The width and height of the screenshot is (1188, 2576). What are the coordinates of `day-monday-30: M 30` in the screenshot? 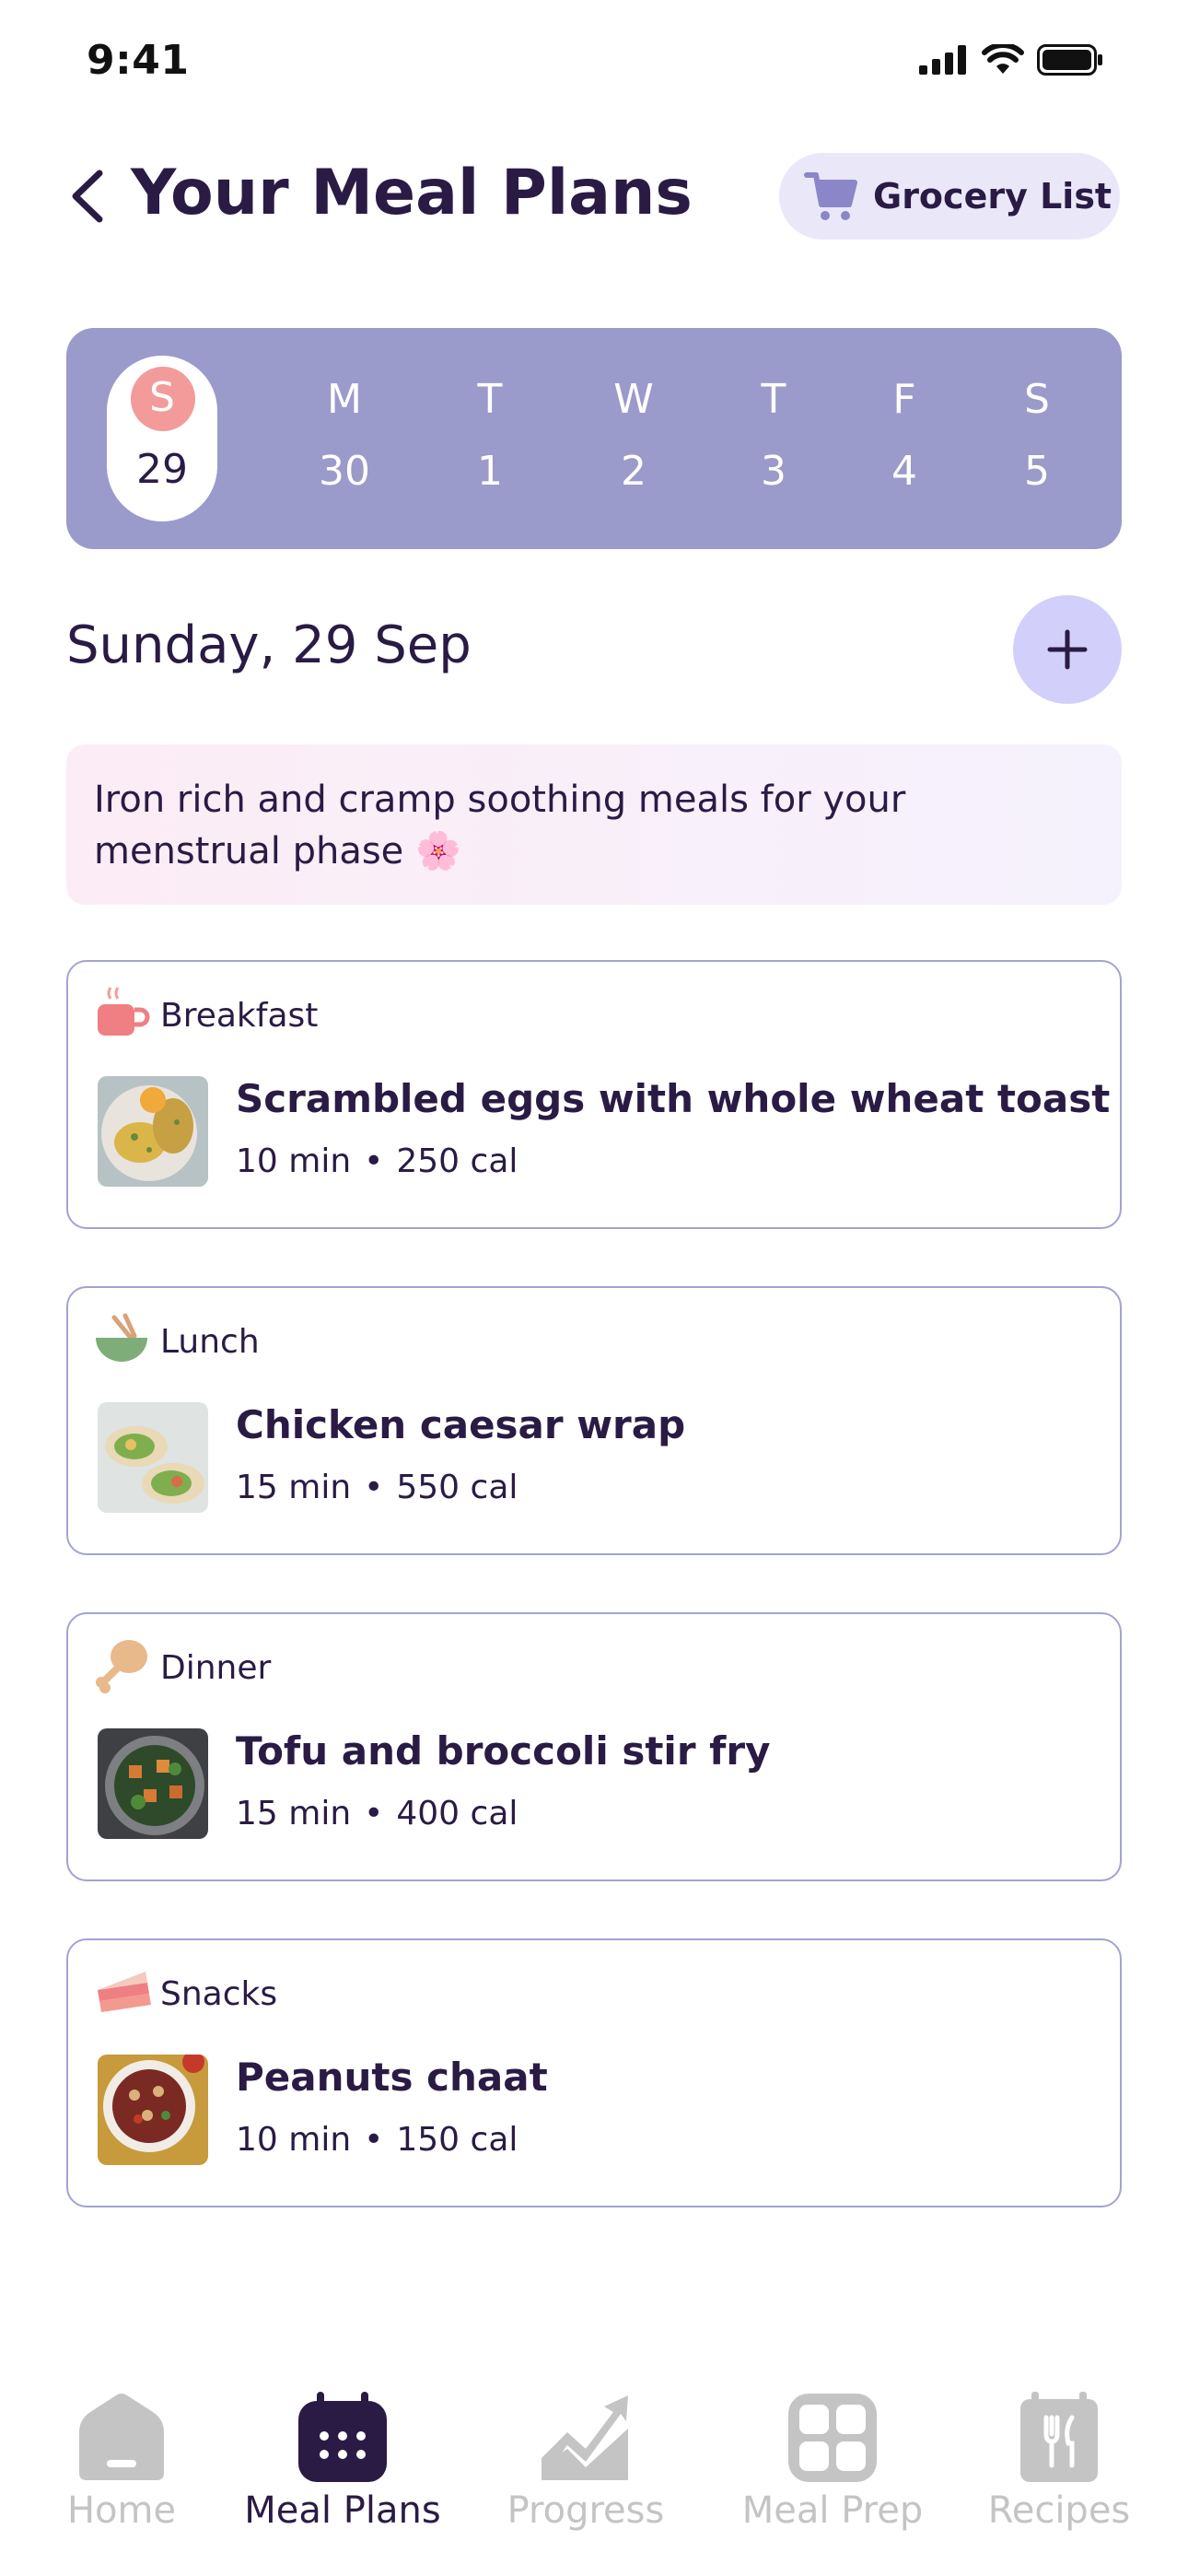 It's located at (344, 438).